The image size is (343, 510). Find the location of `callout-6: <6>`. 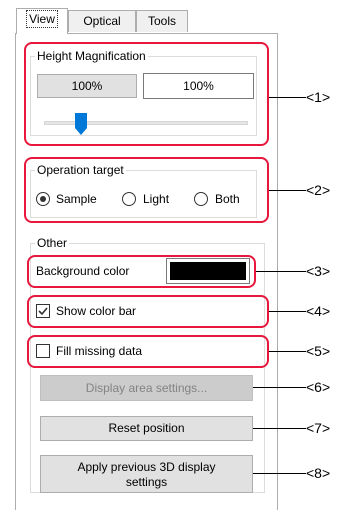

callout-6: <6> is located at coordinates (318, 387).